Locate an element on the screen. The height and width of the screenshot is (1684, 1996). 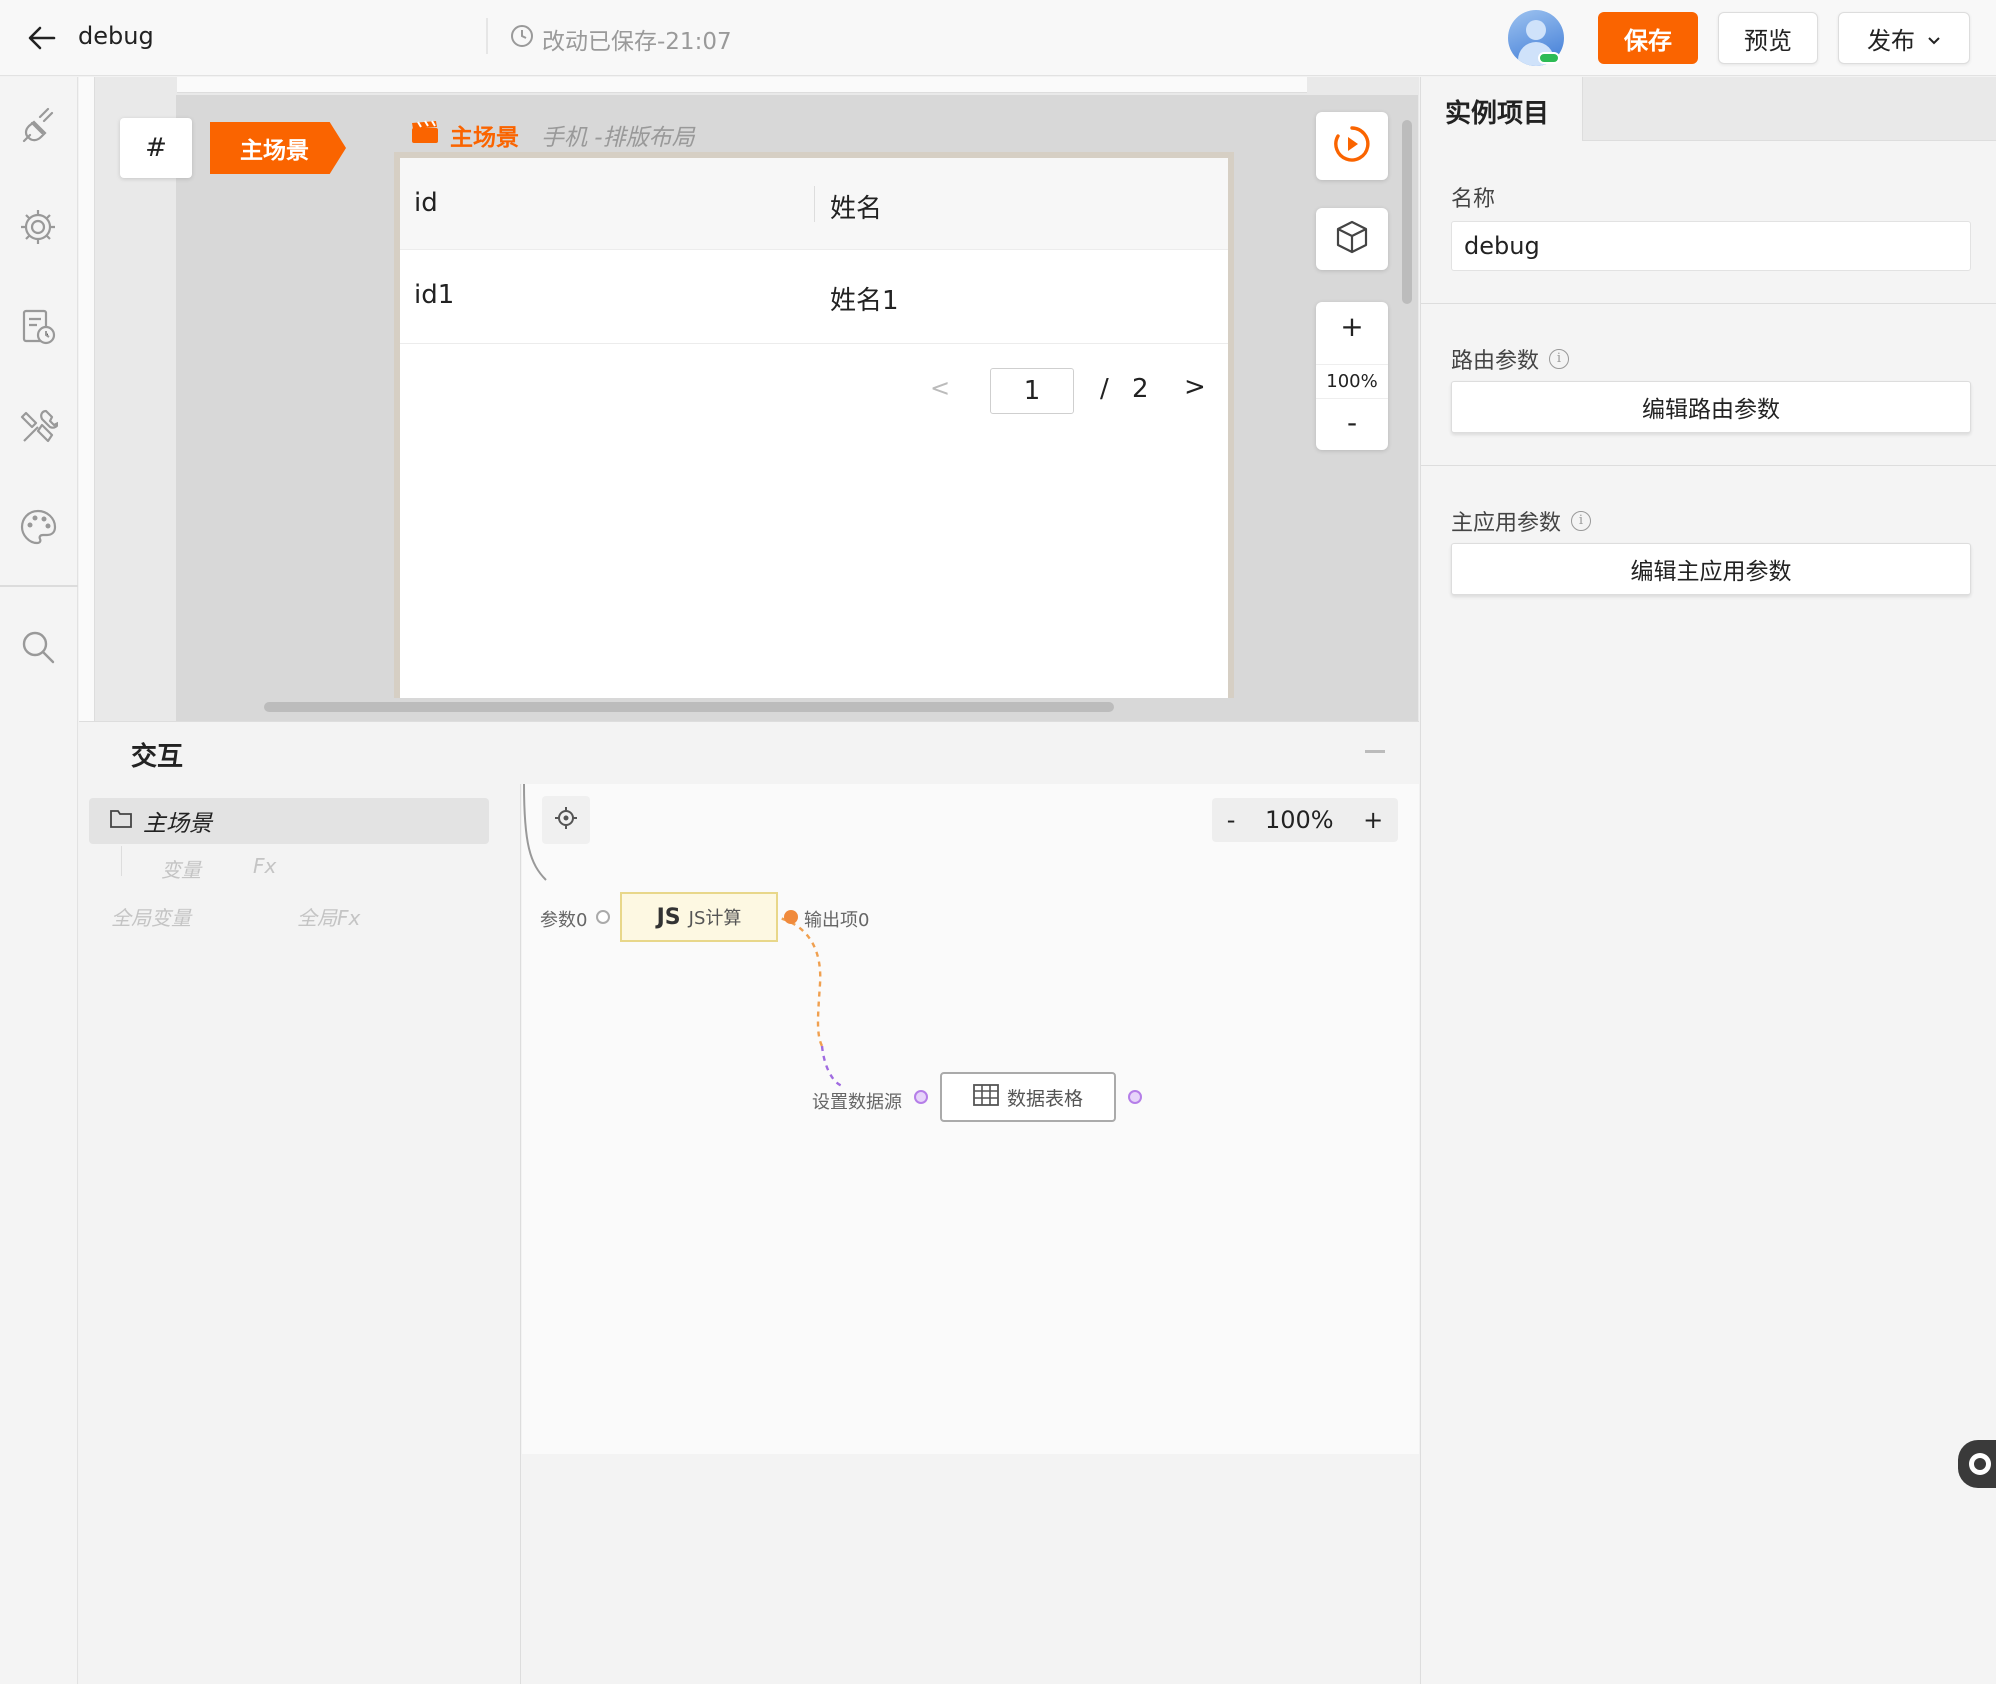
folder-icon is located at coordinates (121, 821).